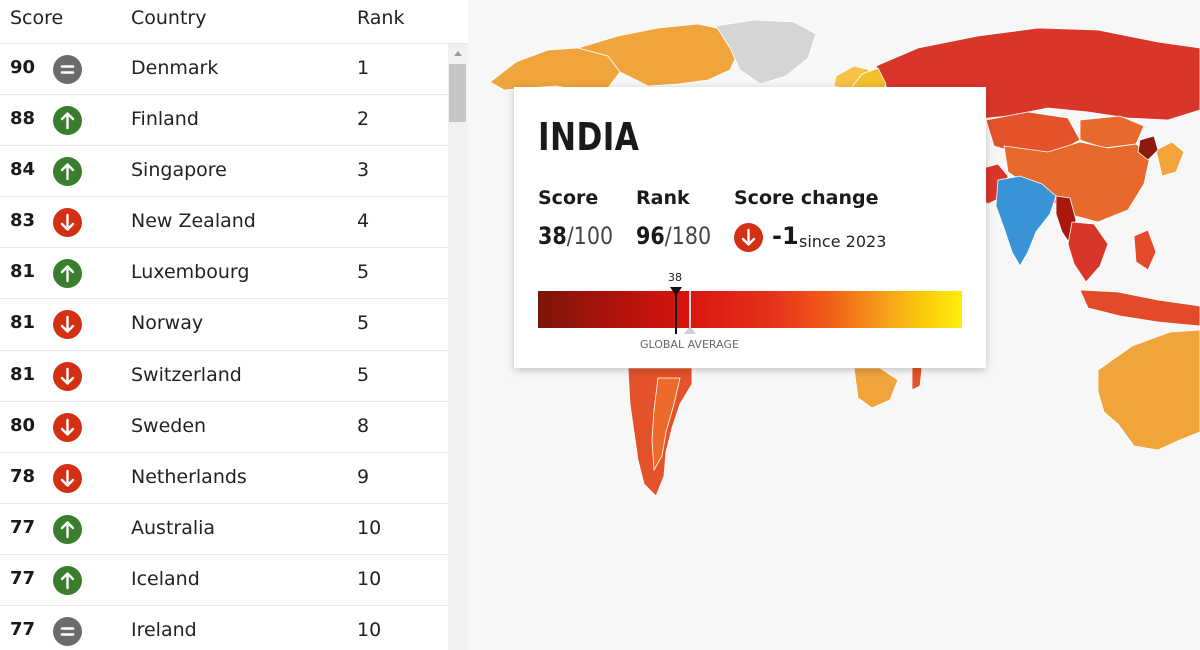 The image size is (1200, 650). What do you see at coordinates (363, 425) in the screenshot?
I see `row-rank: 8` at bounding box center [363, 425].